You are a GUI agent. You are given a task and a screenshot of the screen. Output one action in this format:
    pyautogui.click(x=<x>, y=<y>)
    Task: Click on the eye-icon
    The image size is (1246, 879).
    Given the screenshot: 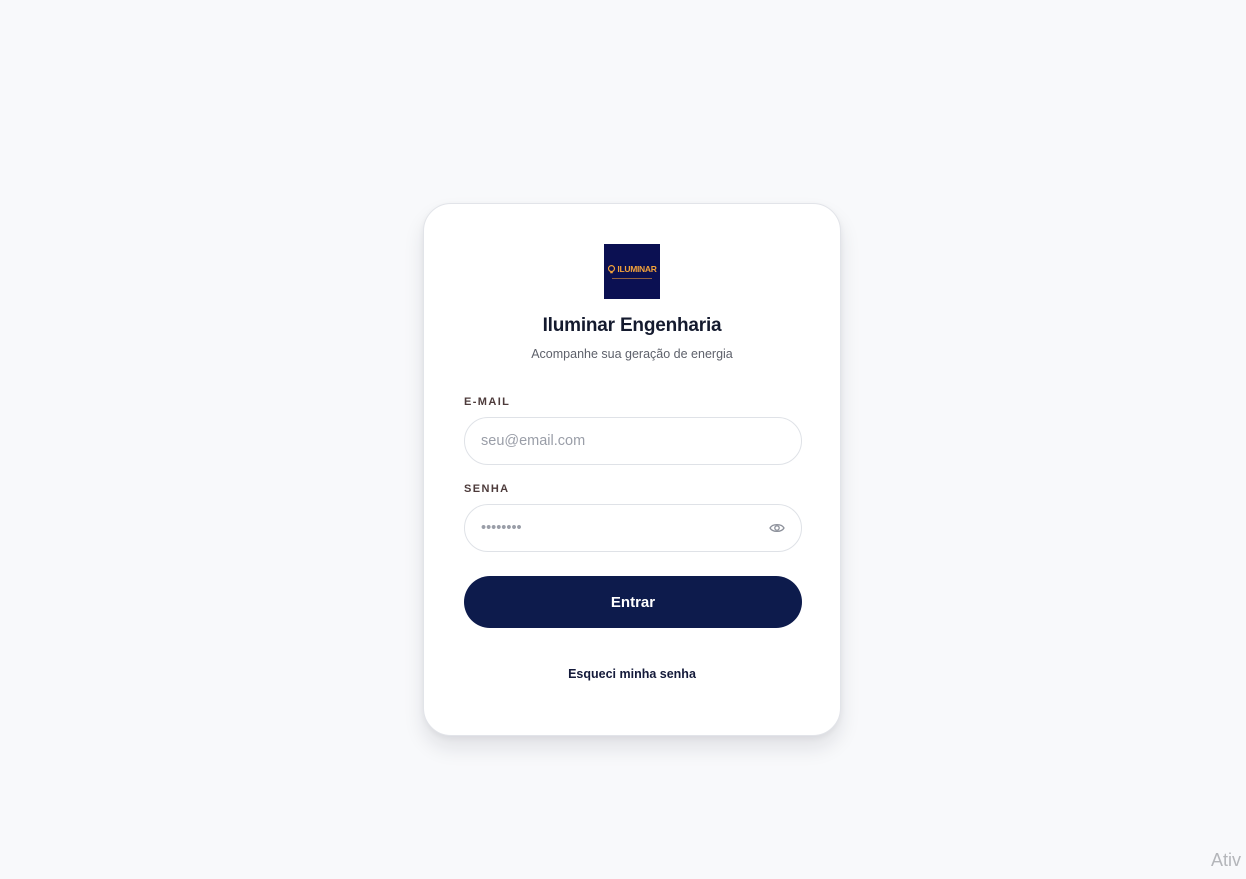 What is the action you would take?
    pyautogui.click(x=777, y=528)
    